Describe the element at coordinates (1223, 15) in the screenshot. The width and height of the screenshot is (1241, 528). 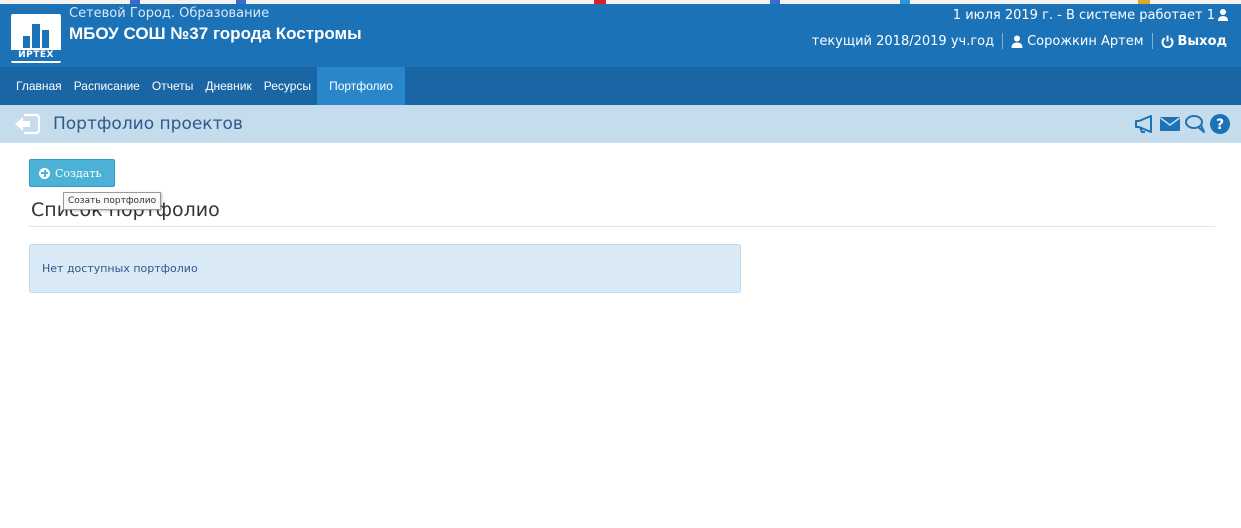
I see `users-online-icon` at that location.